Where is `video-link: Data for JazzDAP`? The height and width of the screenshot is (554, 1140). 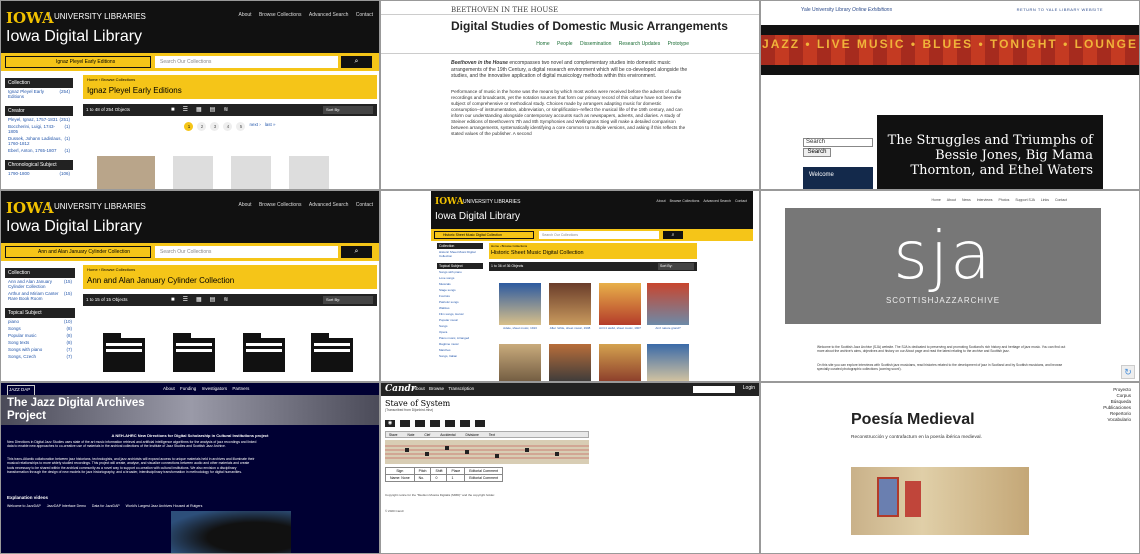
video-link: Data for JazzDAP is located at coordinates (106, 506).